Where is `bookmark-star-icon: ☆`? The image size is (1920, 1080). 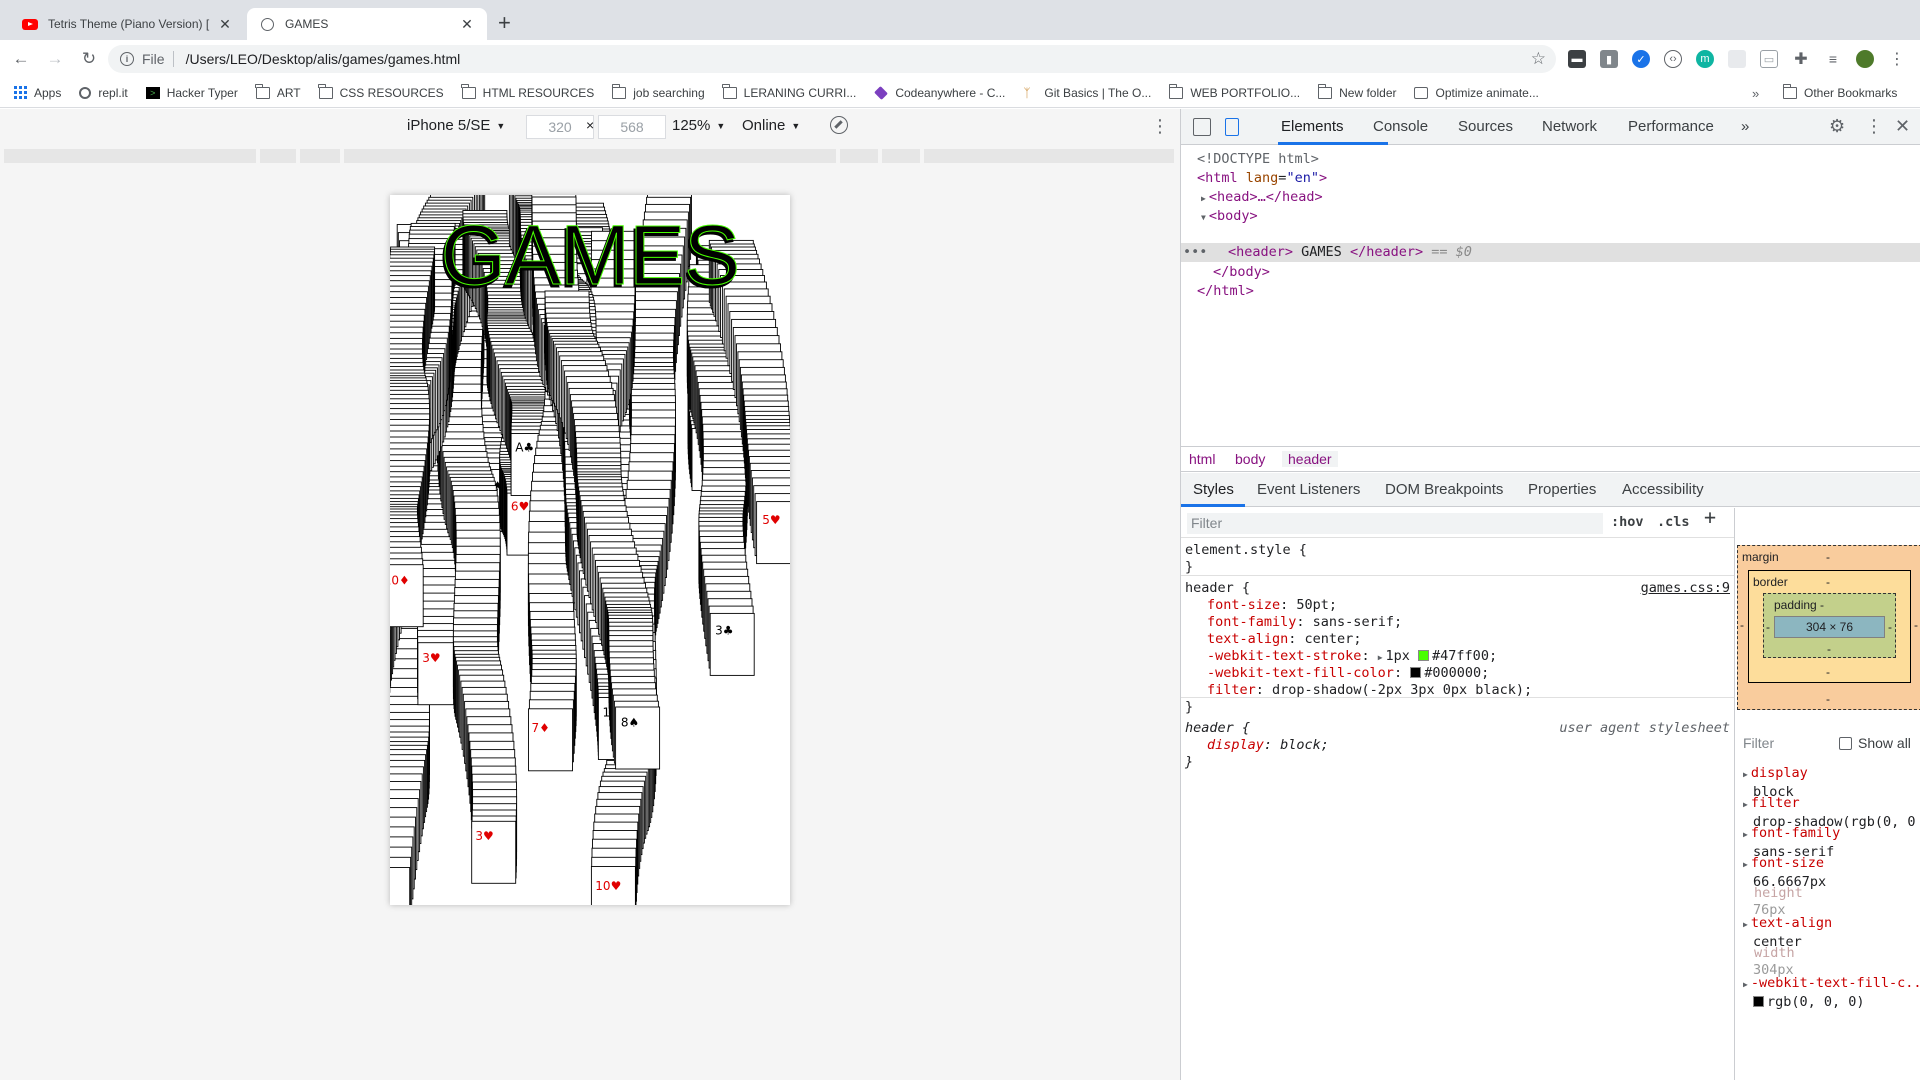 bookmark-star-icon: ☆ is located at coordinates (1538, 59).